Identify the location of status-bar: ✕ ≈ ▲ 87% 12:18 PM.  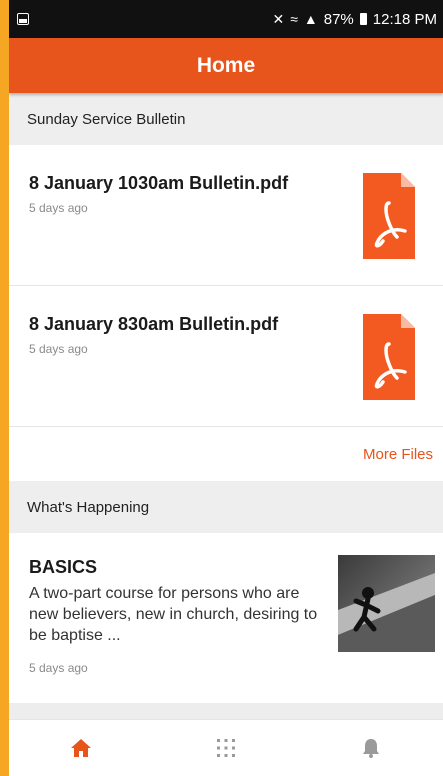
(226, 19).